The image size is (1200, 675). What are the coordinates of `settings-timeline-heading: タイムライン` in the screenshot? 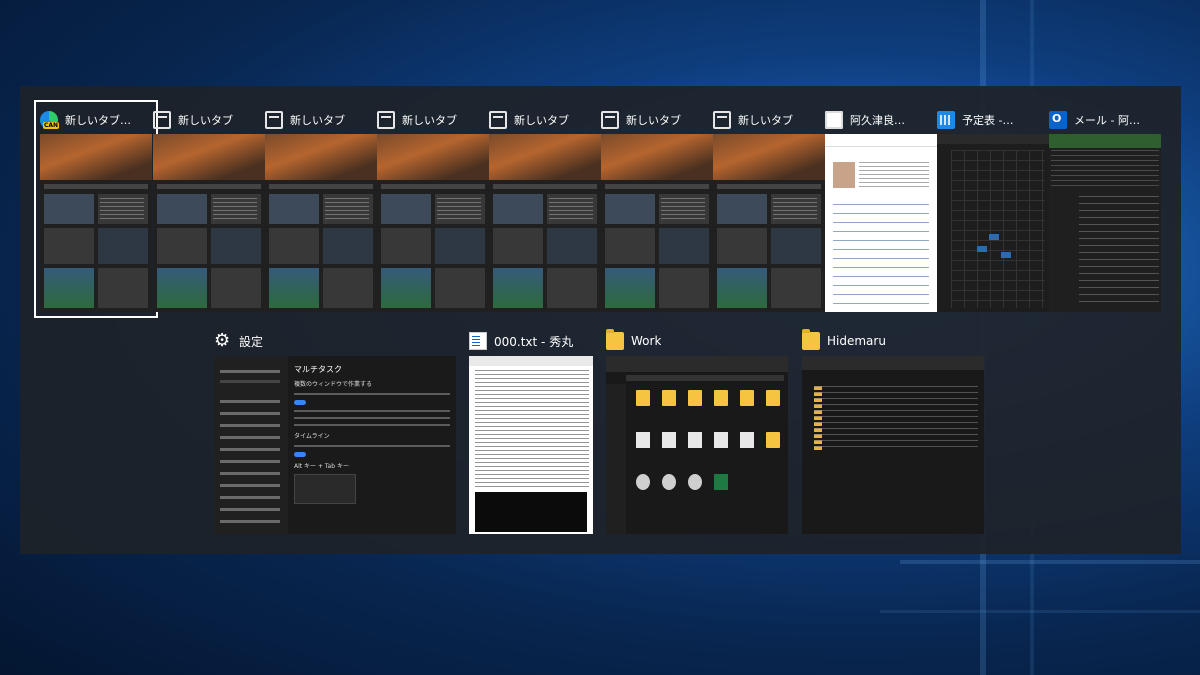 It's located at (312, 436).